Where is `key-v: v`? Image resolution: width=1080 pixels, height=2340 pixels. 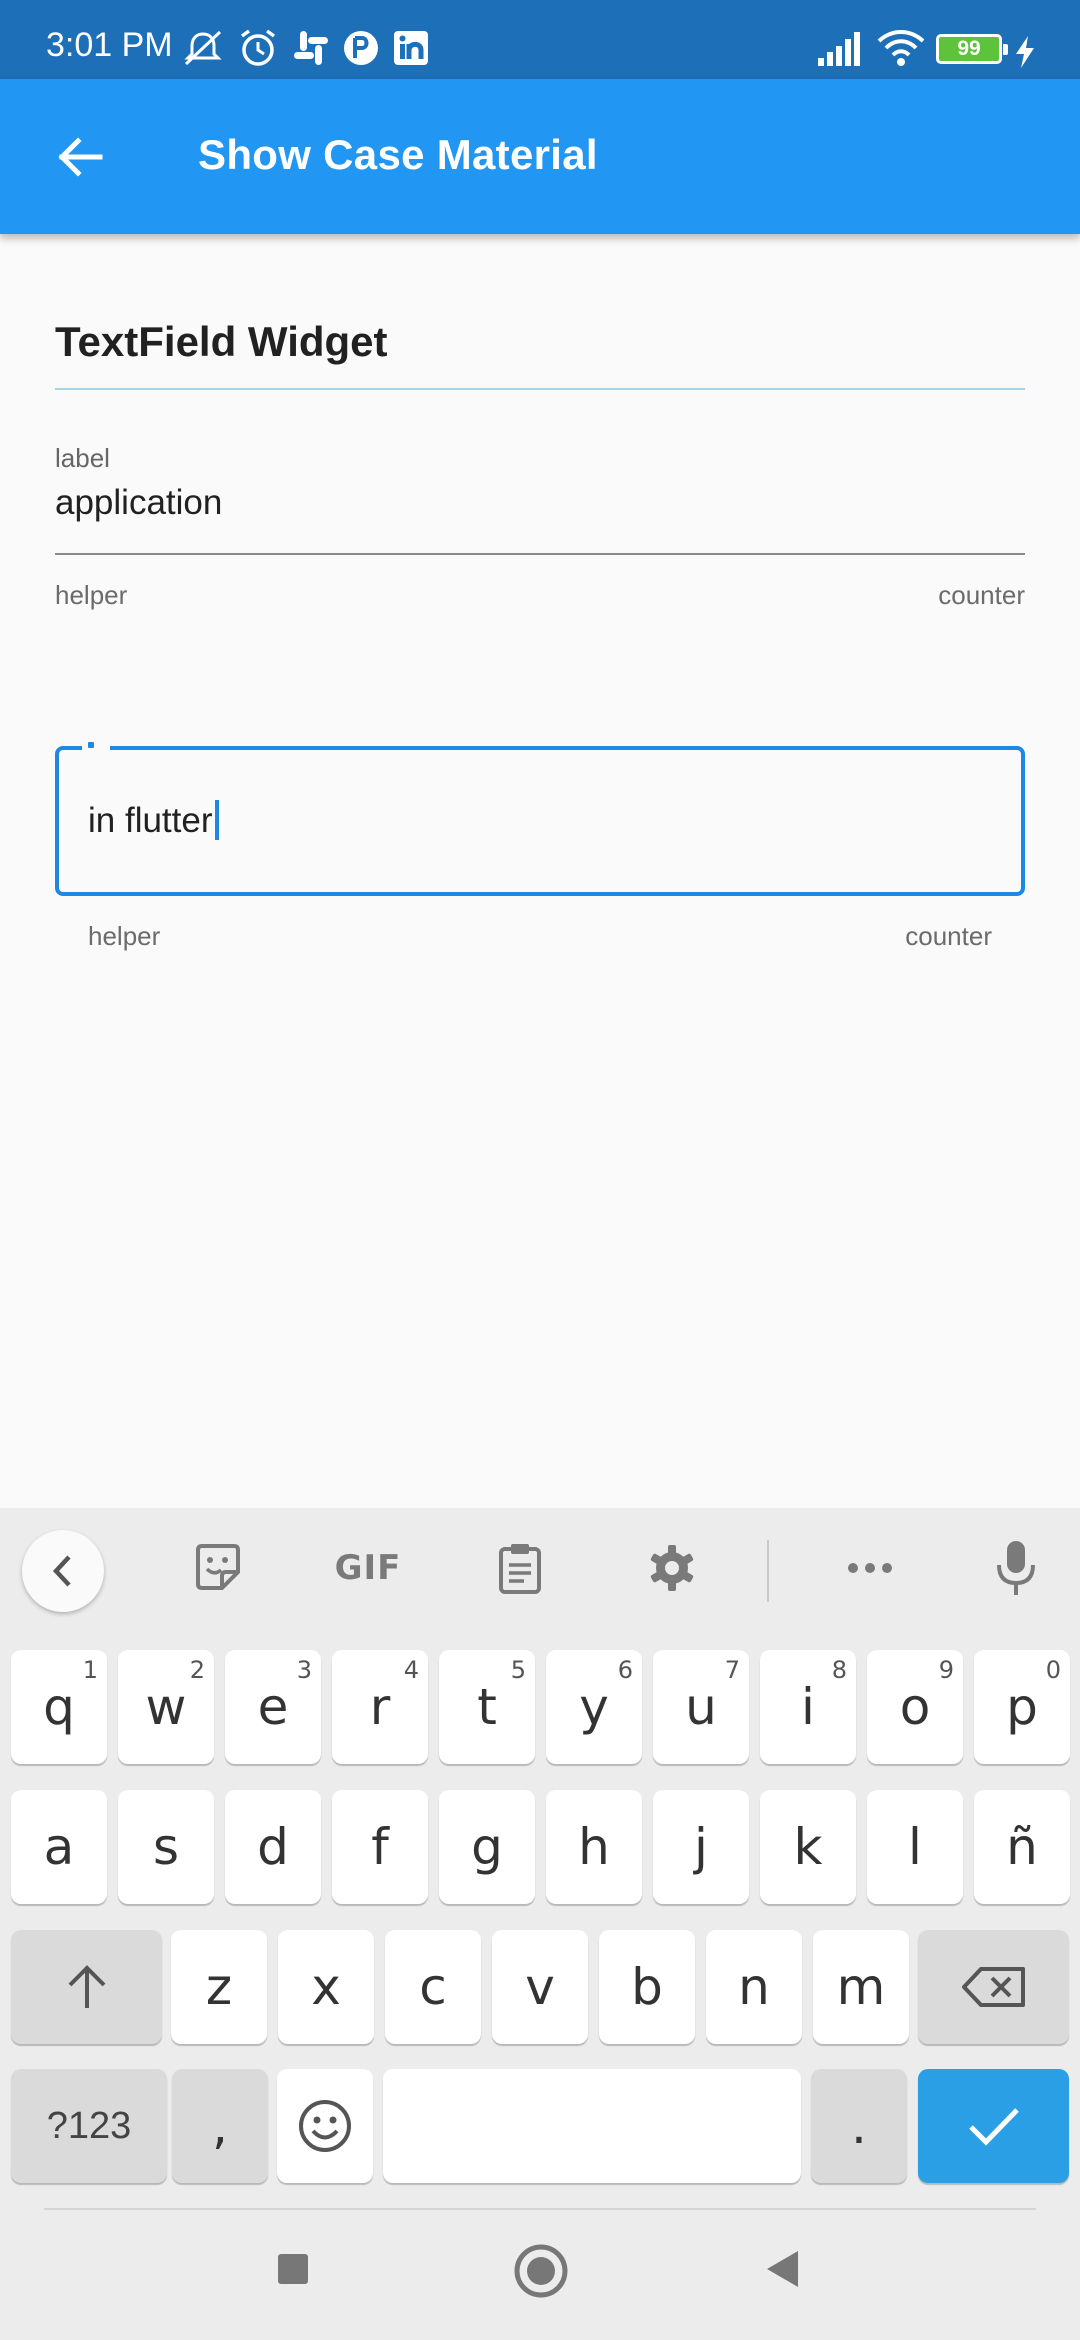 key-v: v is located at coordinates (540, 1987).